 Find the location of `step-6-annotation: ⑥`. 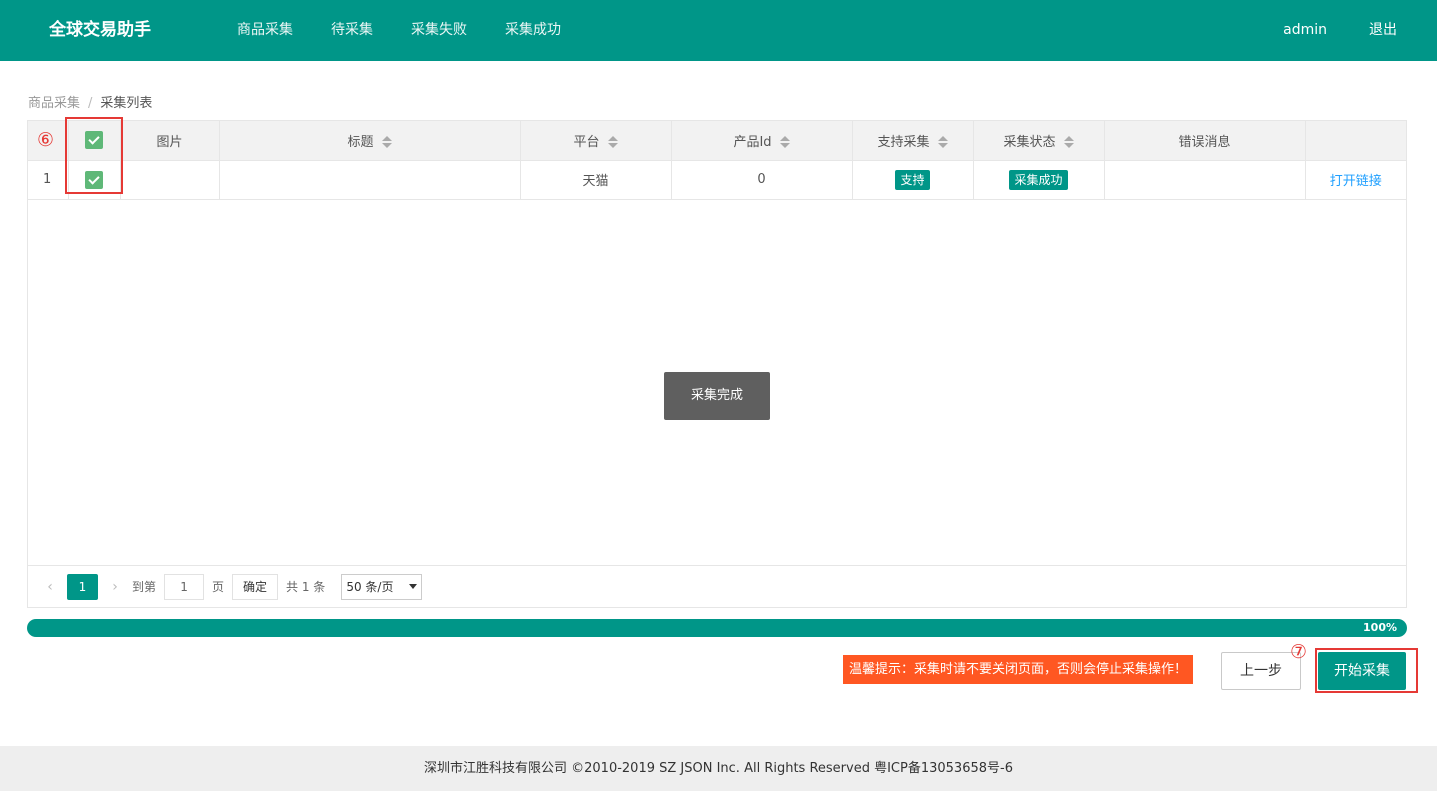

step-6-annotation: ⑥ is located at coordinates (46, 140).